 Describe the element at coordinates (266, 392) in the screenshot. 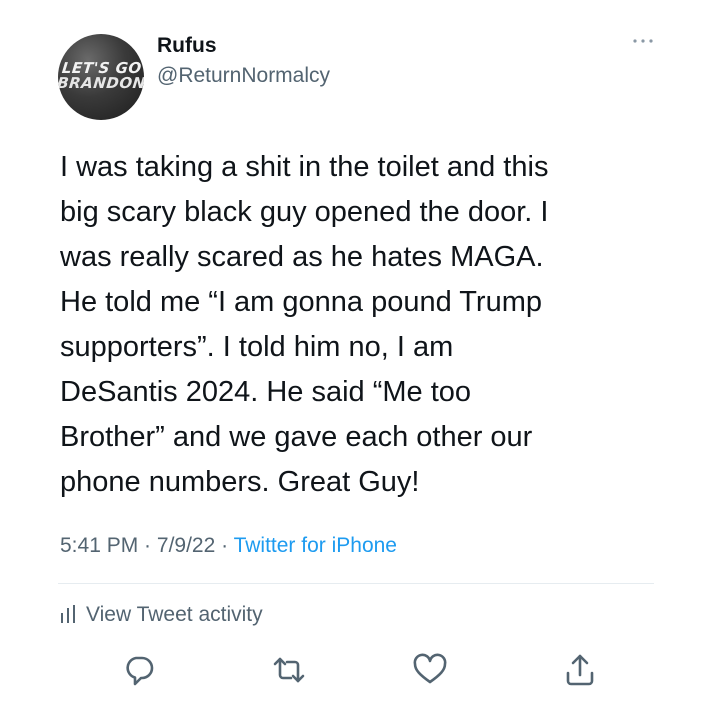

I see `tweet-line: DeSantis 2024. He said “Me too` at that location.